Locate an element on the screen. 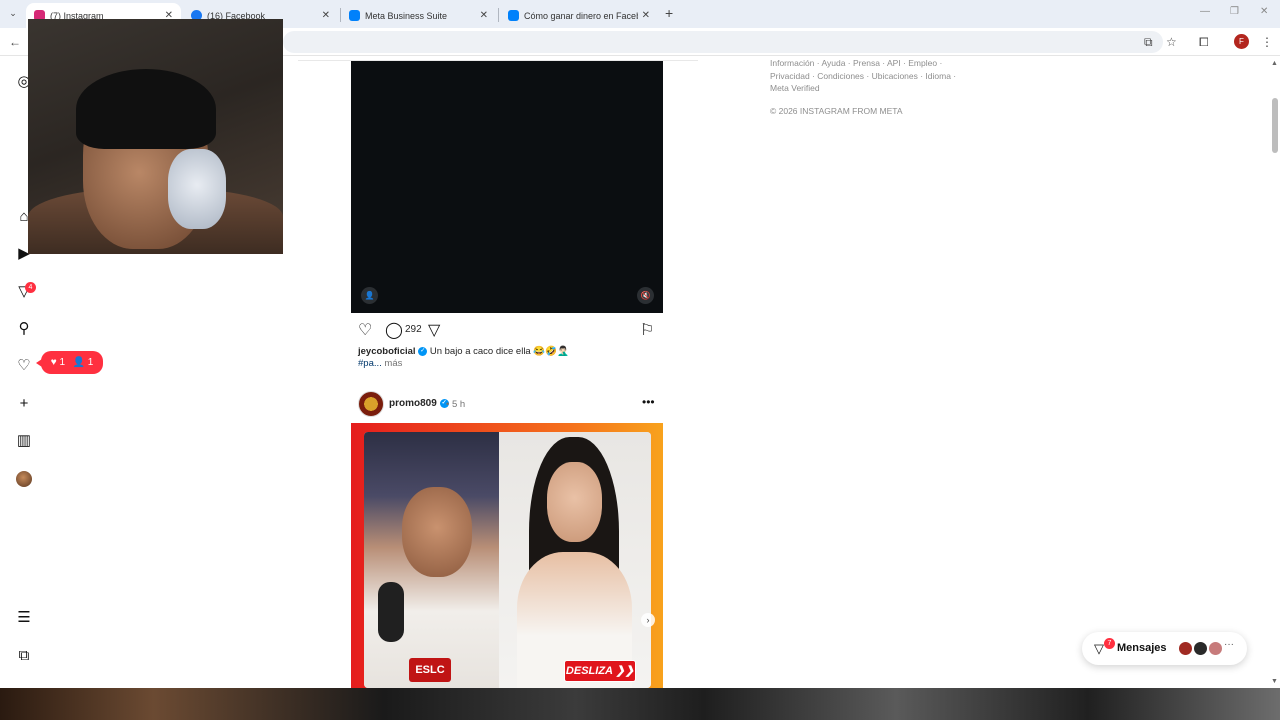 The width and height of the screenshot is (1280, 720). create-plus-icon: + is located at coordinates (24, 404).